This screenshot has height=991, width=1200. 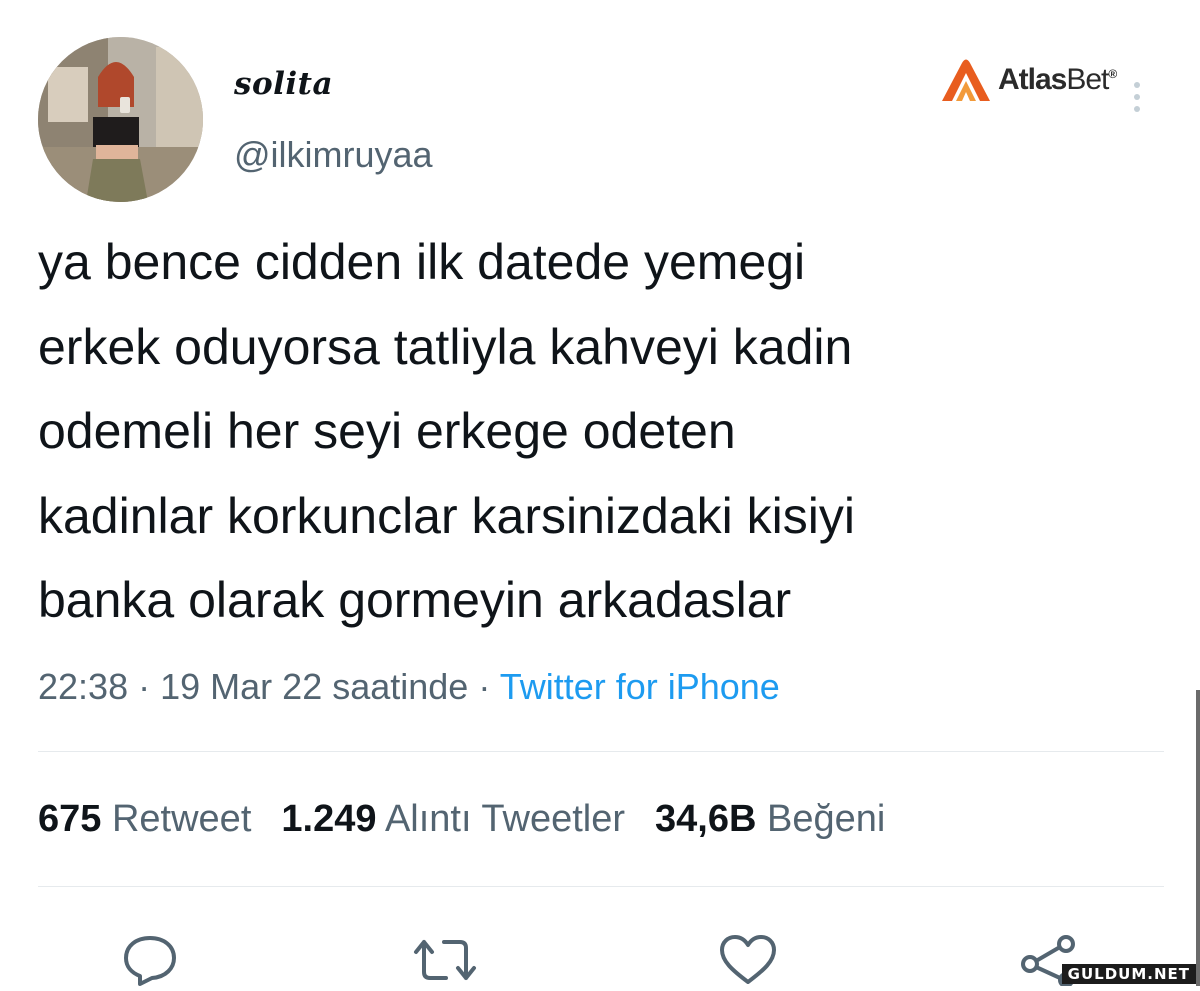 I want to click on author-display-name: solita, so click(x=283, y=84).